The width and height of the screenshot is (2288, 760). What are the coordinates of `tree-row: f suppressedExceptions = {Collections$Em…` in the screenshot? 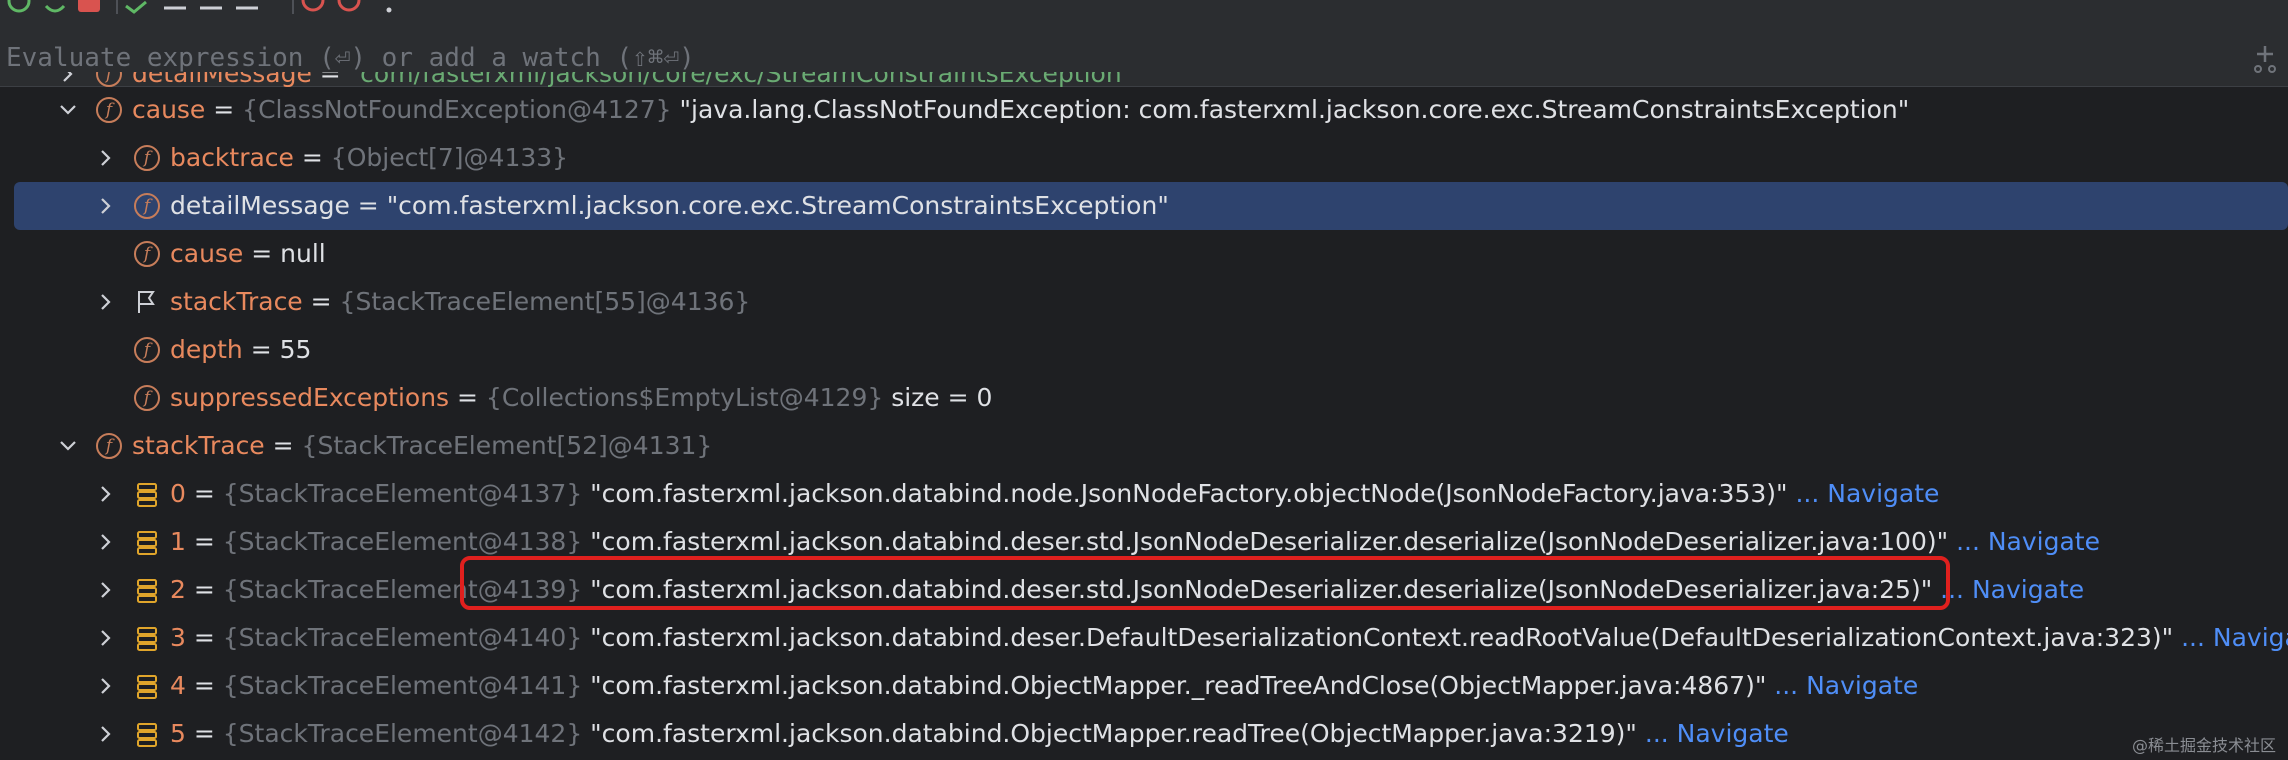 It's located at (1144, 398).